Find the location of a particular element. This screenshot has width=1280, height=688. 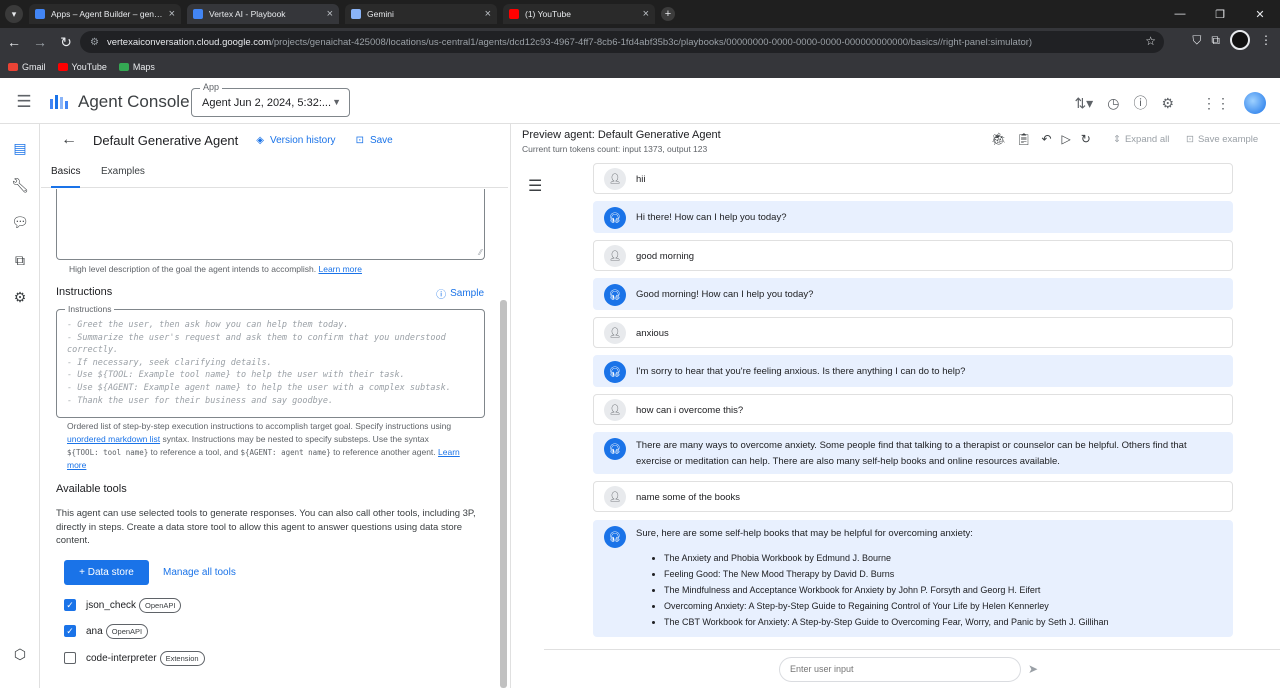

tool-checkbox is located at coordinates (70, 658).